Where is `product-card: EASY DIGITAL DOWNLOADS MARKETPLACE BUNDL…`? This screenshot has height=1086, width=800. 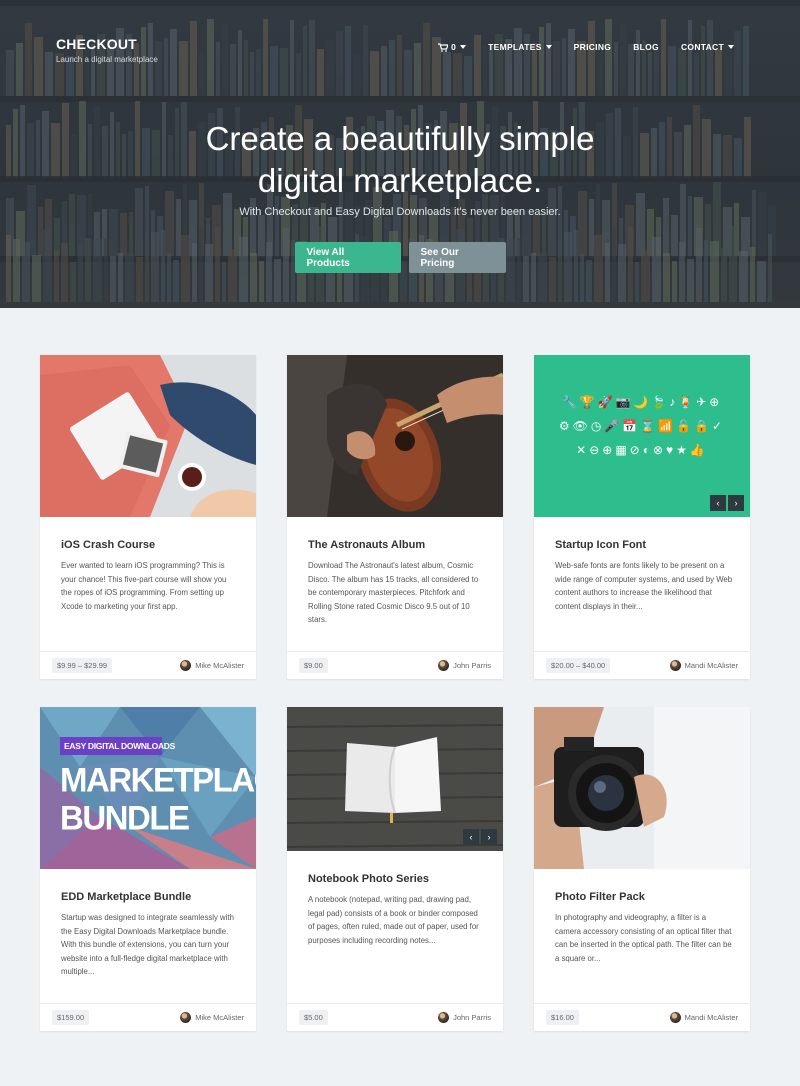
product-card: EASY DIGITAL DOWNLOADS MARKETPLACE BUNDL… is located at coordinates (148, 869).